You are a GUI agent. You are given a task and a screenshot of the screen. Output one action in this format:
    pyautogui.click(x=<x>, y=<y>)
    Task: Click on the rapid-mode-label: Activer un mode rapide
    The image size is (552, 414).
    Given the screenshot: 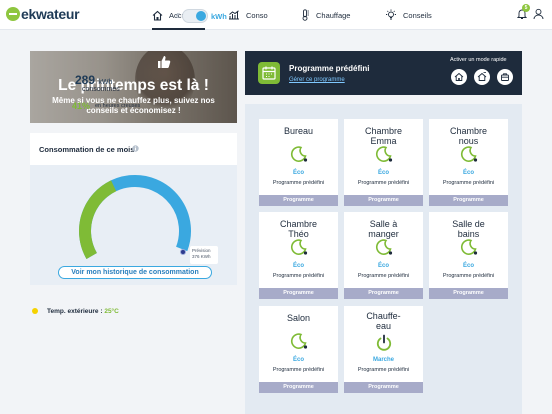 What is the action you would take?
    pyautogui.click(x=478, y=60)
    